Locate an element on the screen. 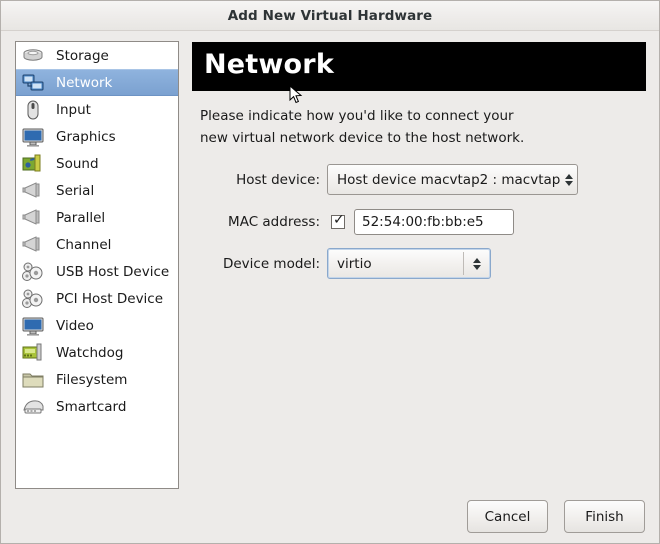 The width and height of the screenshot is (660, 544). sidebar-item-label: USB Host Device is located at coordinates (113, 271).